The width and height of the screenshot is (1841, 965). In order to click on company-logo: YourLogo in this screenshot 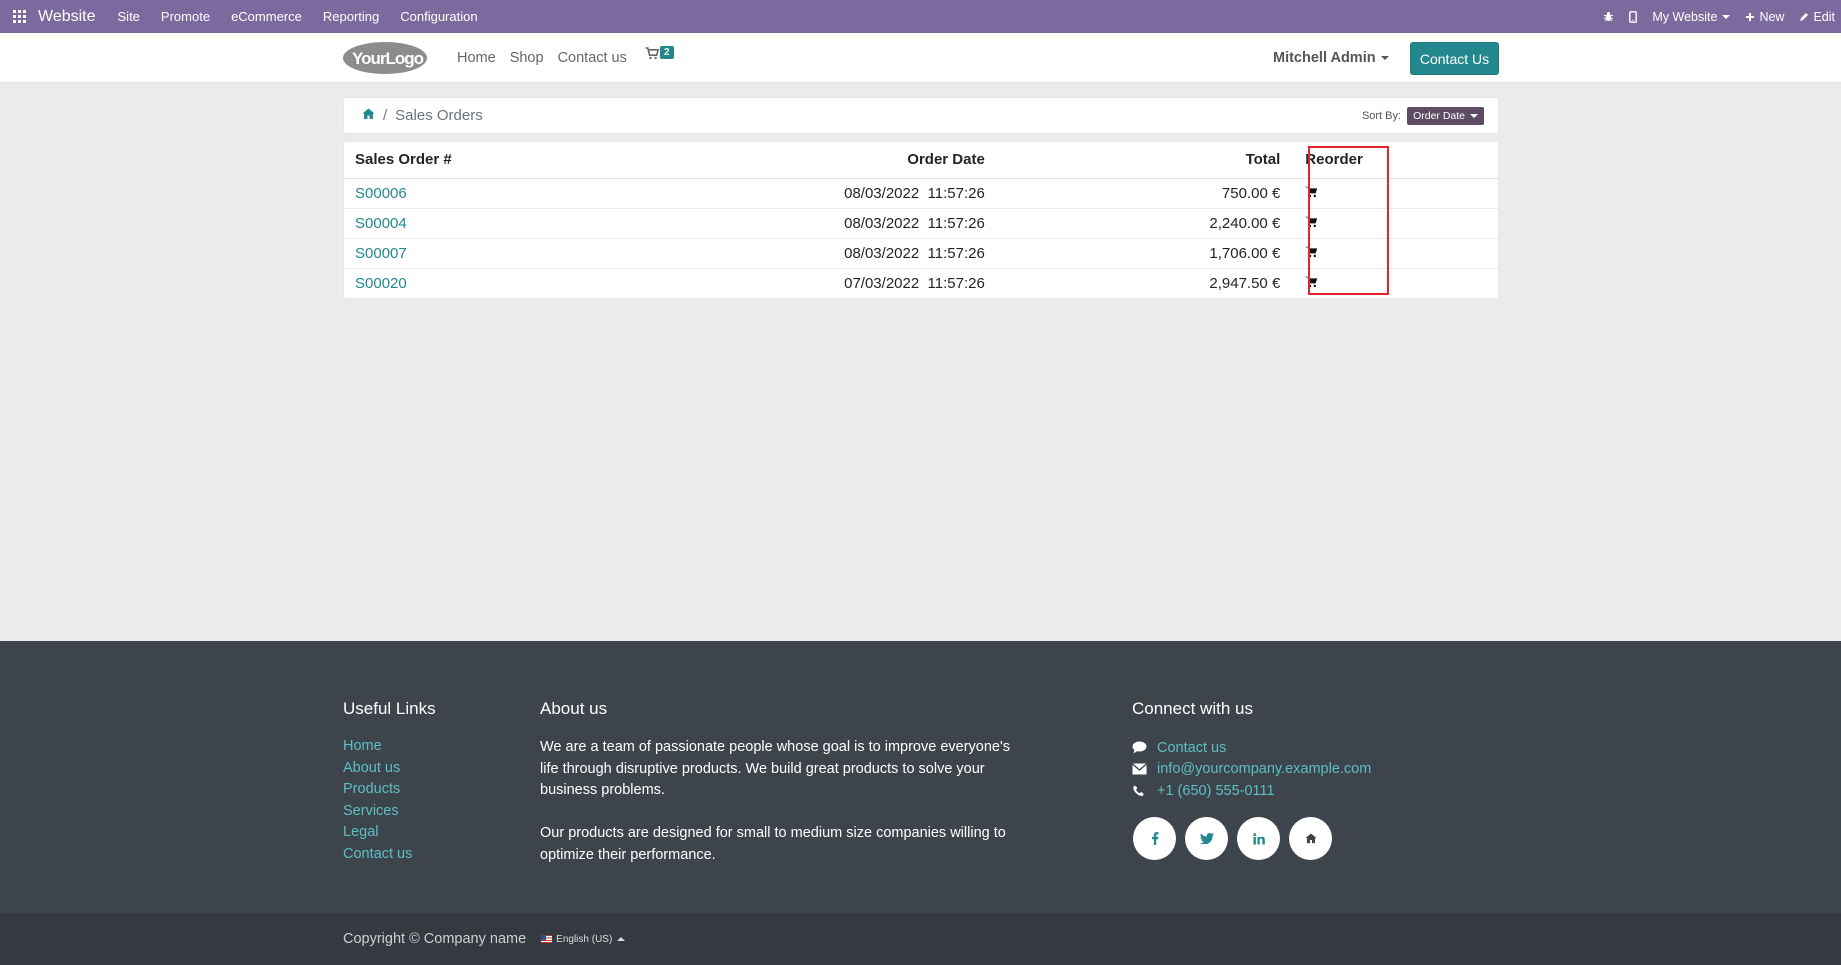, I will do `click(385, 58)`.